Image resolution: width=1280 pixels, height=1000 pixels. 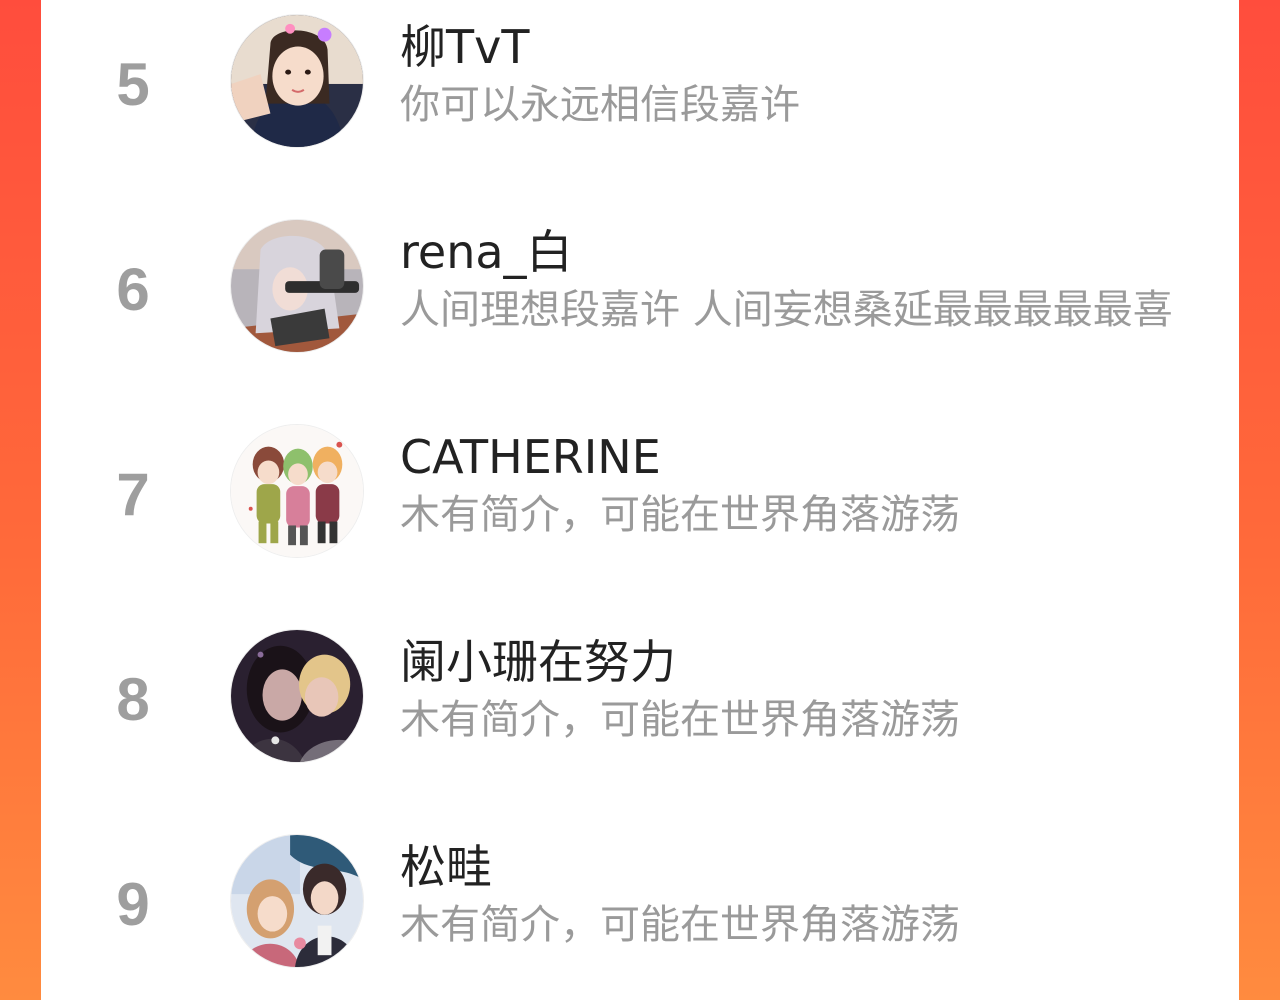 I want to click on user-name: 松畦, so click(x=446, y=867).